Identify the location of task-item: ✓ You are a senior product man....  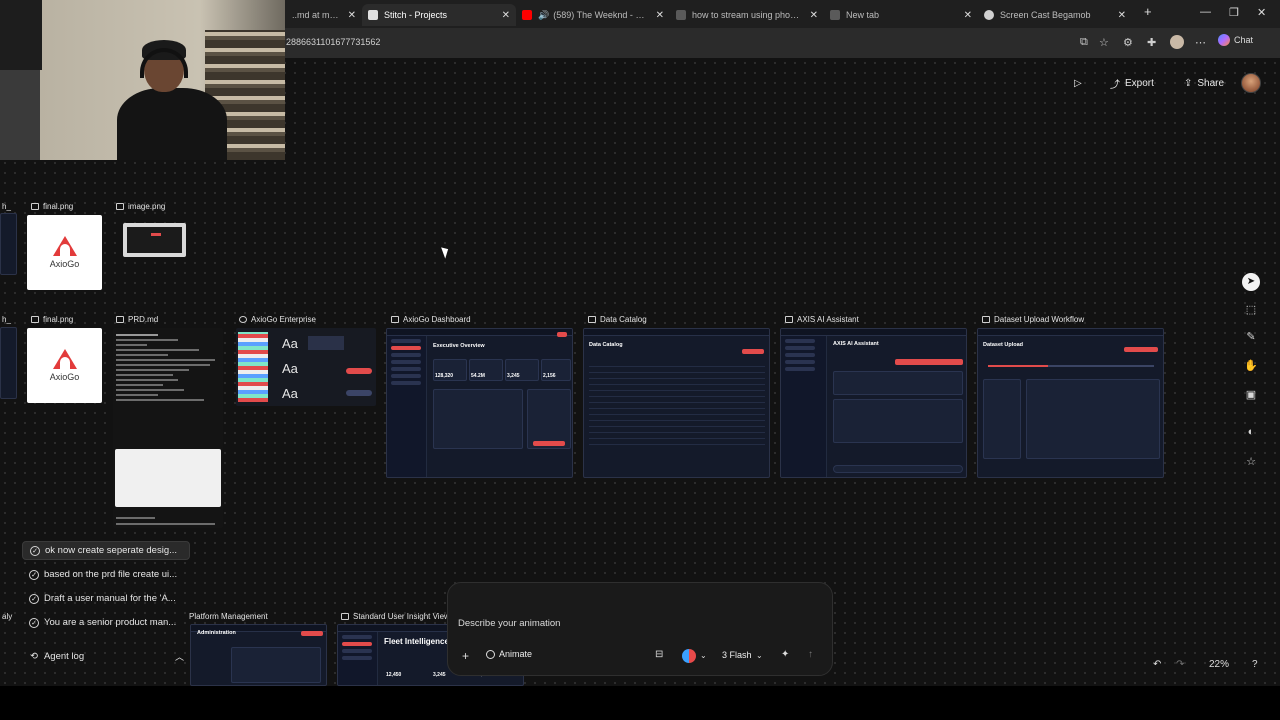
(106, 622).